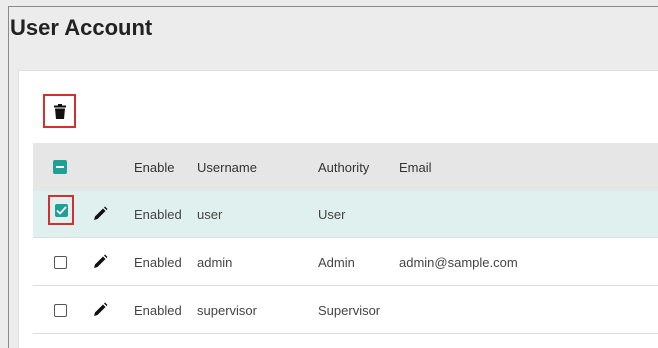  I want to click on row-username: admin, so click(215, 262).